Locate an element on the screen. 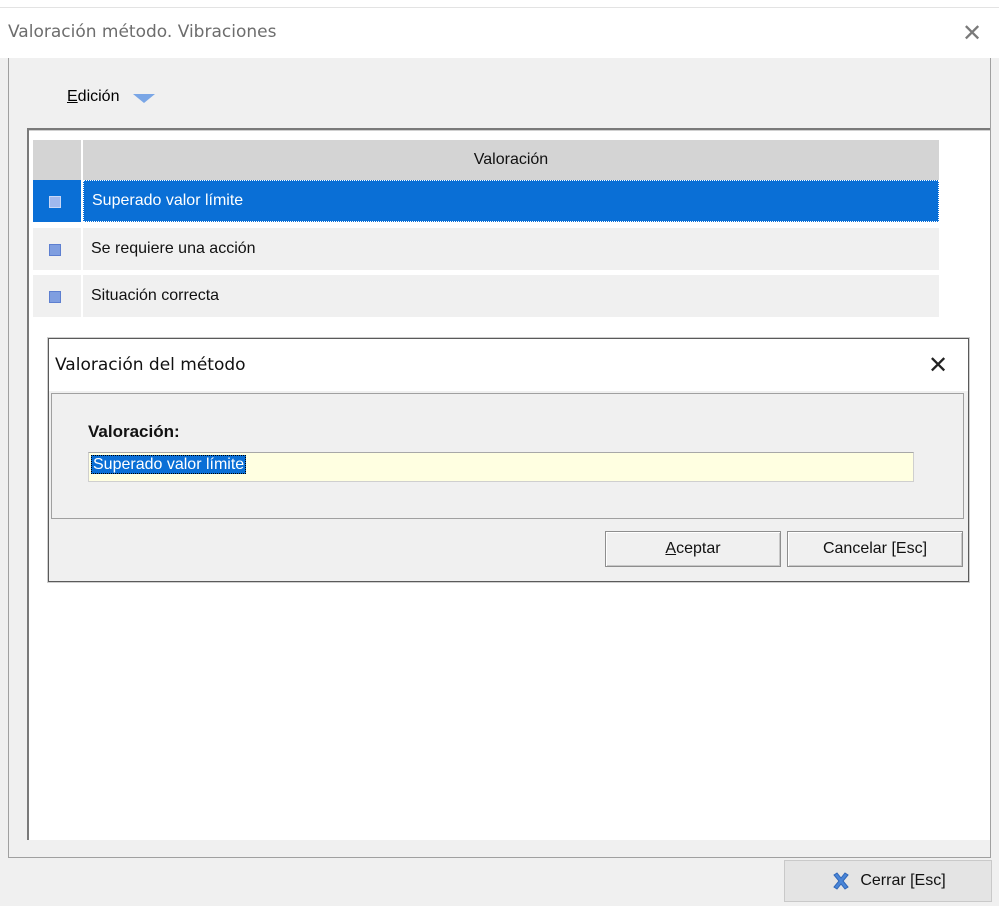  edicion-menu-mnemonic: E is located at coordinates (72, 96).